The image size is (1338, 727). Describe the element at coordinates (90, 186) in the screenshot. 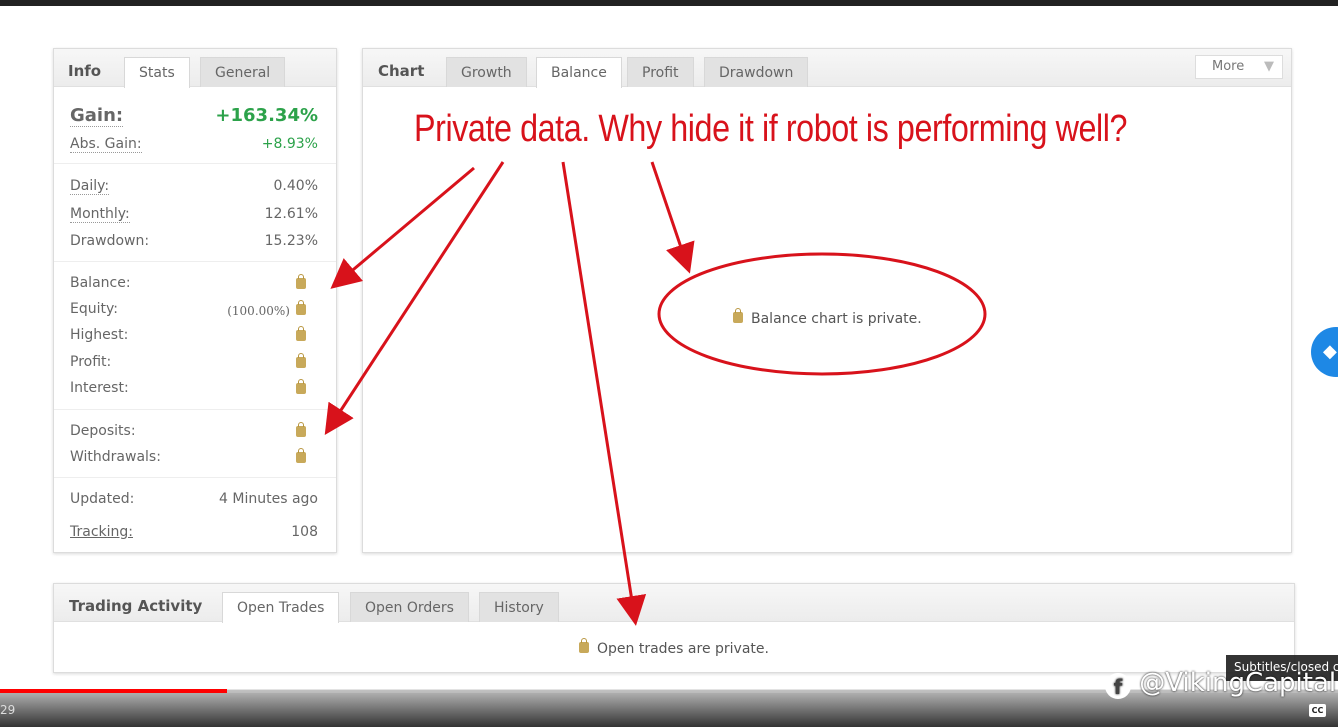

I see `daily-label: Daily:` at that location.